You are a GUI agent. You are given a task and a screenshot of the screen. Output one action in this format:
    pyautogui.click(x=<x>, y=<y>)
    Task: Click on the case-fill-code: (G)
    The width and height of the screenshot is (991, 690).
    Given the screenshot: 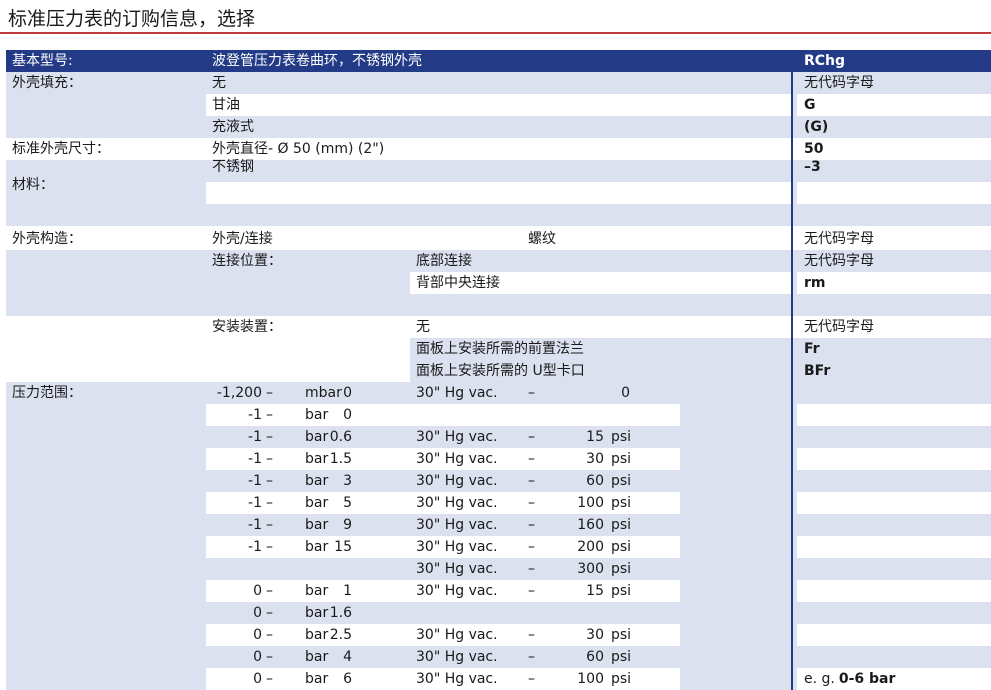 What is the action you would take?
    pyautogui.click(x=816, y=127)
    